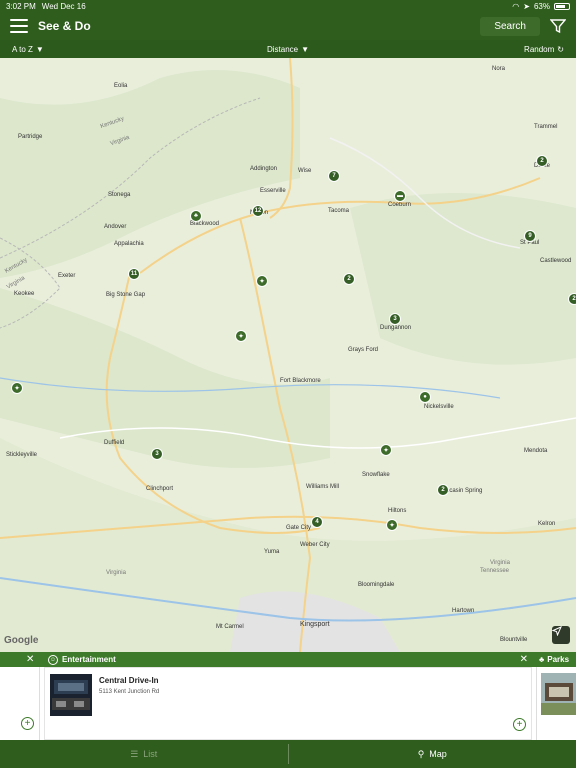  Describe the element at coordinates (19, 26) in the screenshot. I see `menu-icon` at that location.